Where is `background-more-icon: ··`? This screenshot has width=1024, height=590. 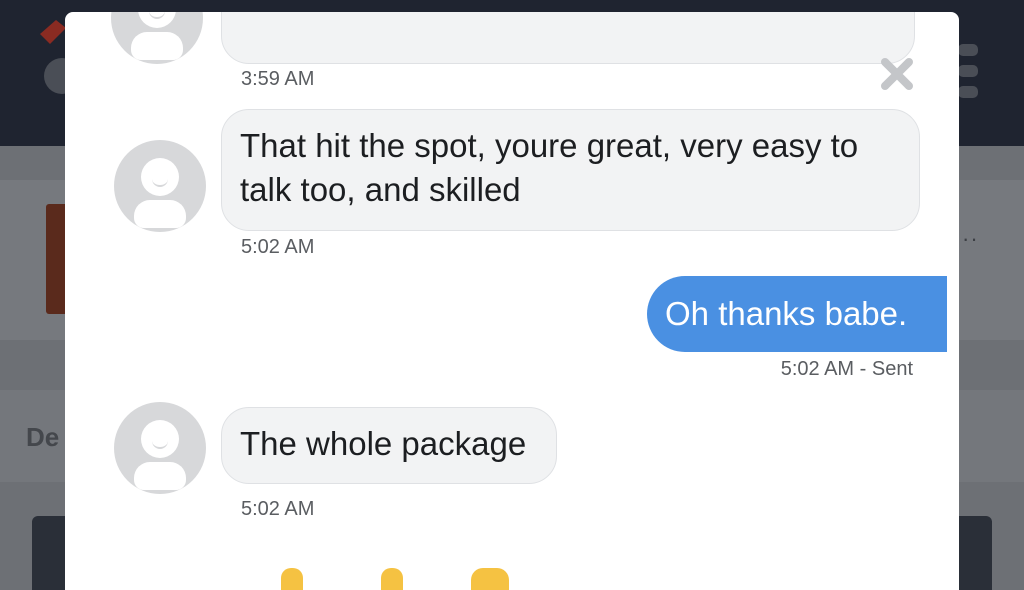 background-more-icon: ·· is located at coordinates (970, 238).